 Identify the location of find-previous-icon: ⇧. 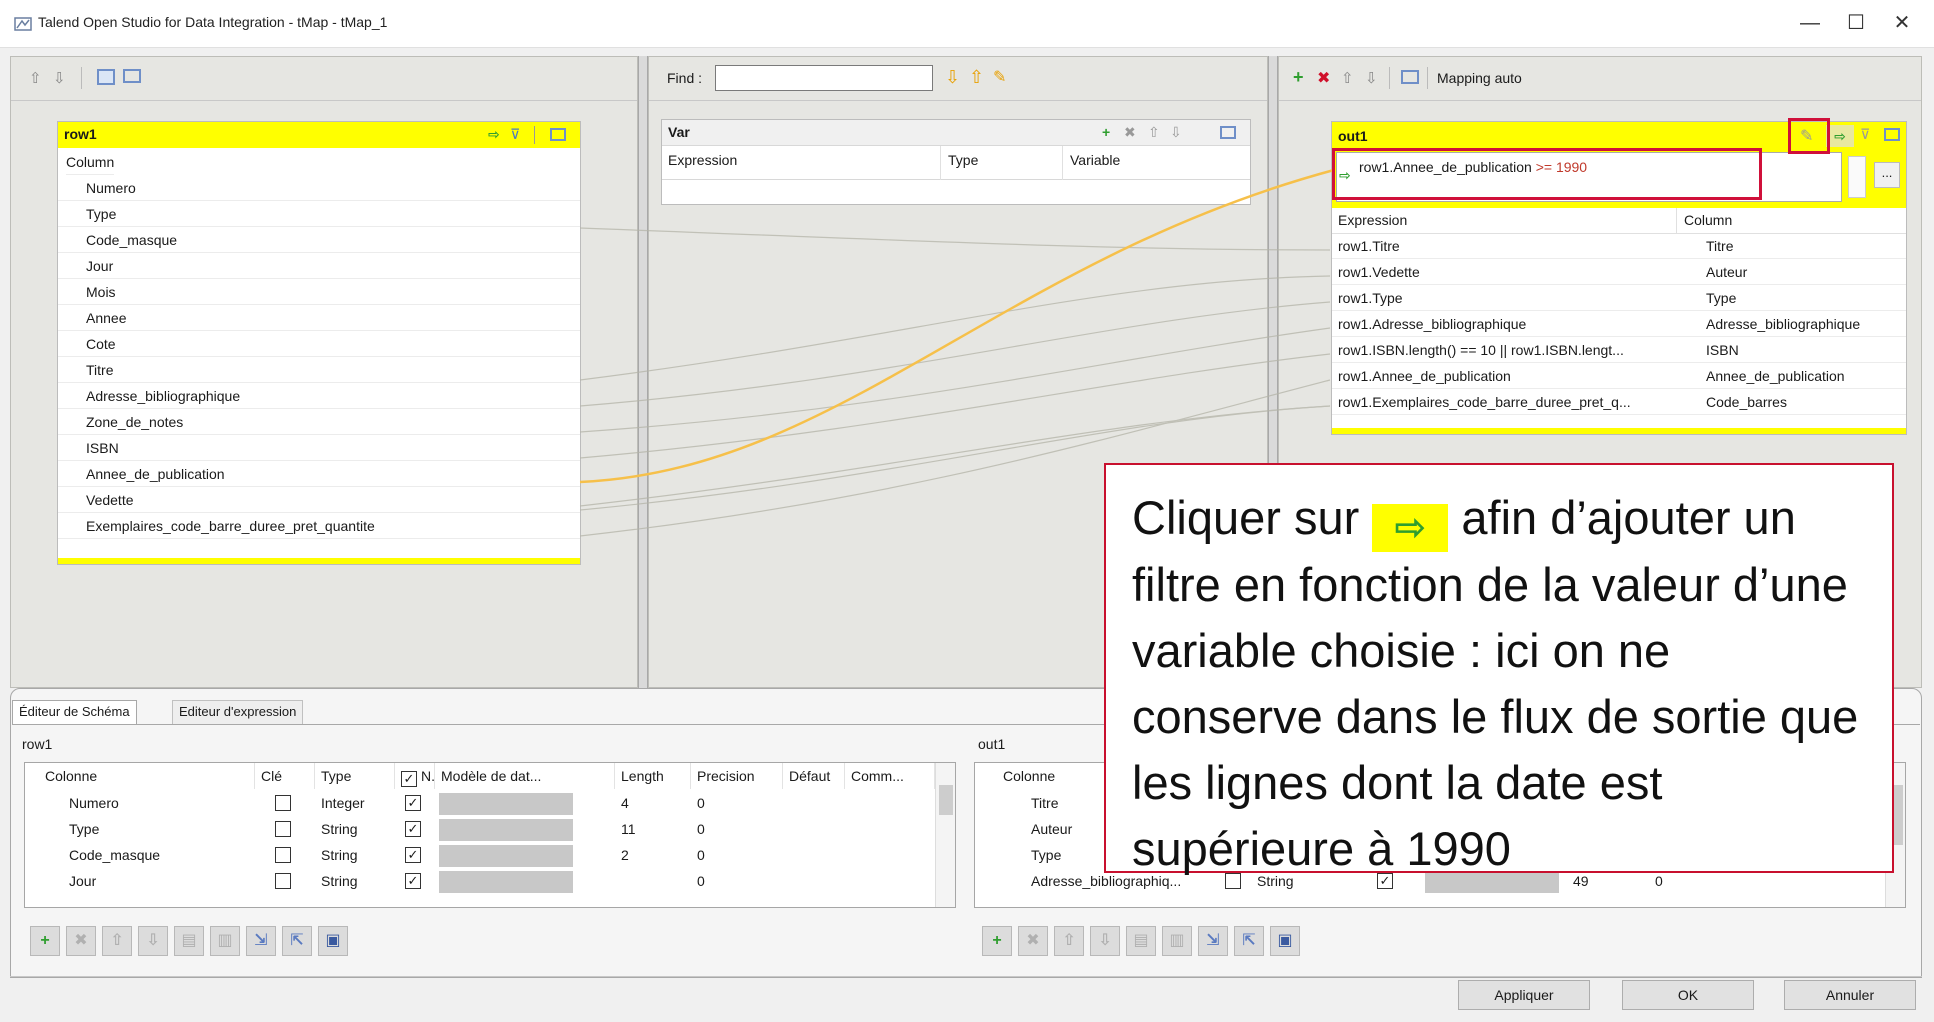
(976, 77).